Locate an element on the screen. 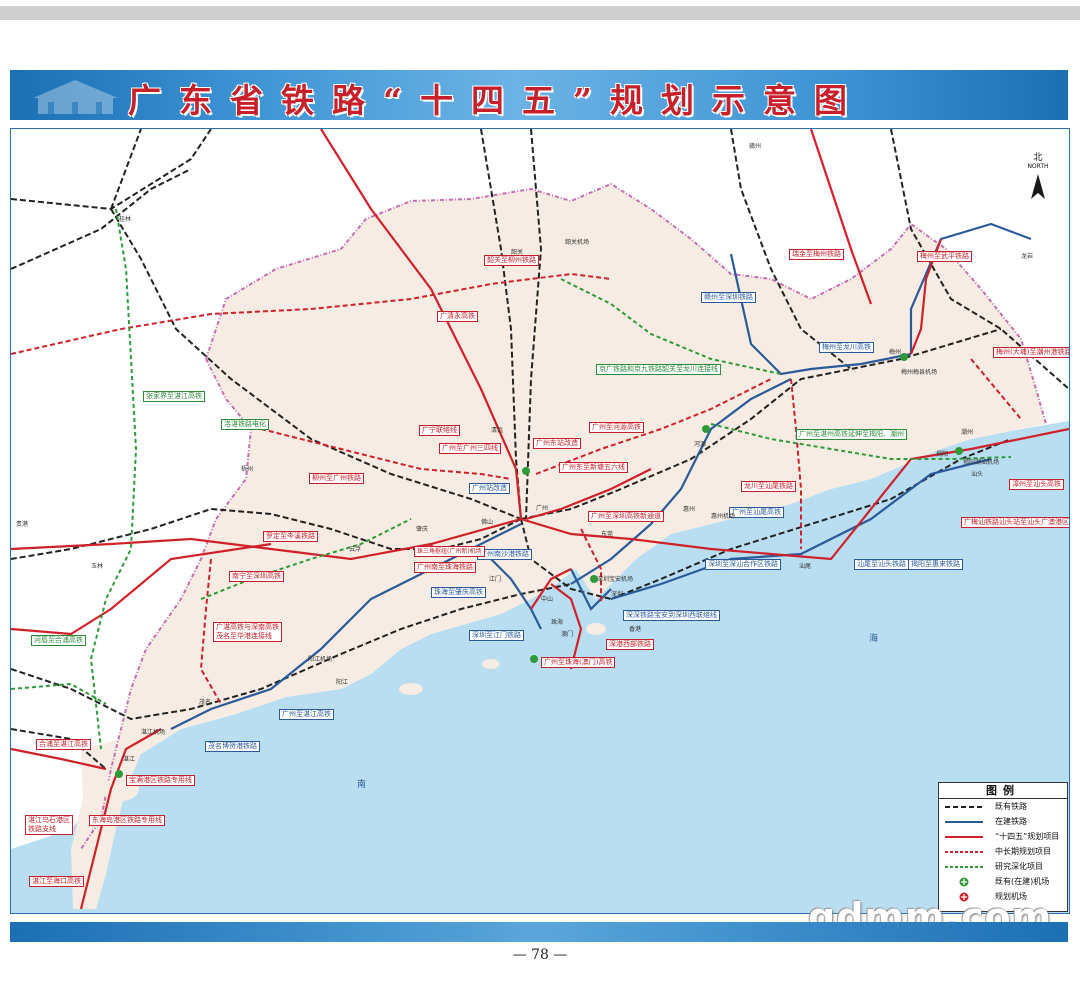 Image resolution: width=1080 pixels, height=983 pixels. label-meizhou-chaozhou: 梅州(大埔)至潮州港铁路 is located at coordinates (1031, 352).